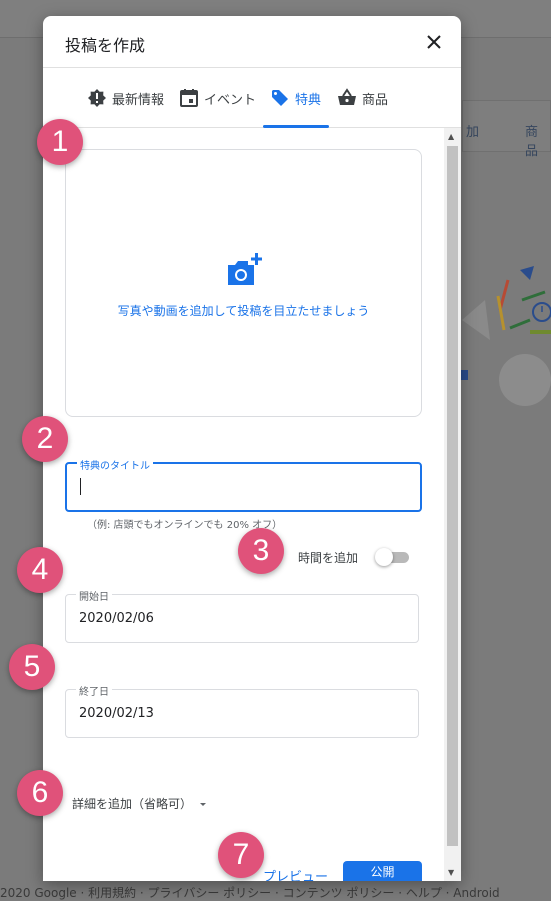 This screenshot has width=551, height=901. Describe the element at coordinates (532, 142) in the screenshot. I see `background-card-label-right: 商品` at that location.